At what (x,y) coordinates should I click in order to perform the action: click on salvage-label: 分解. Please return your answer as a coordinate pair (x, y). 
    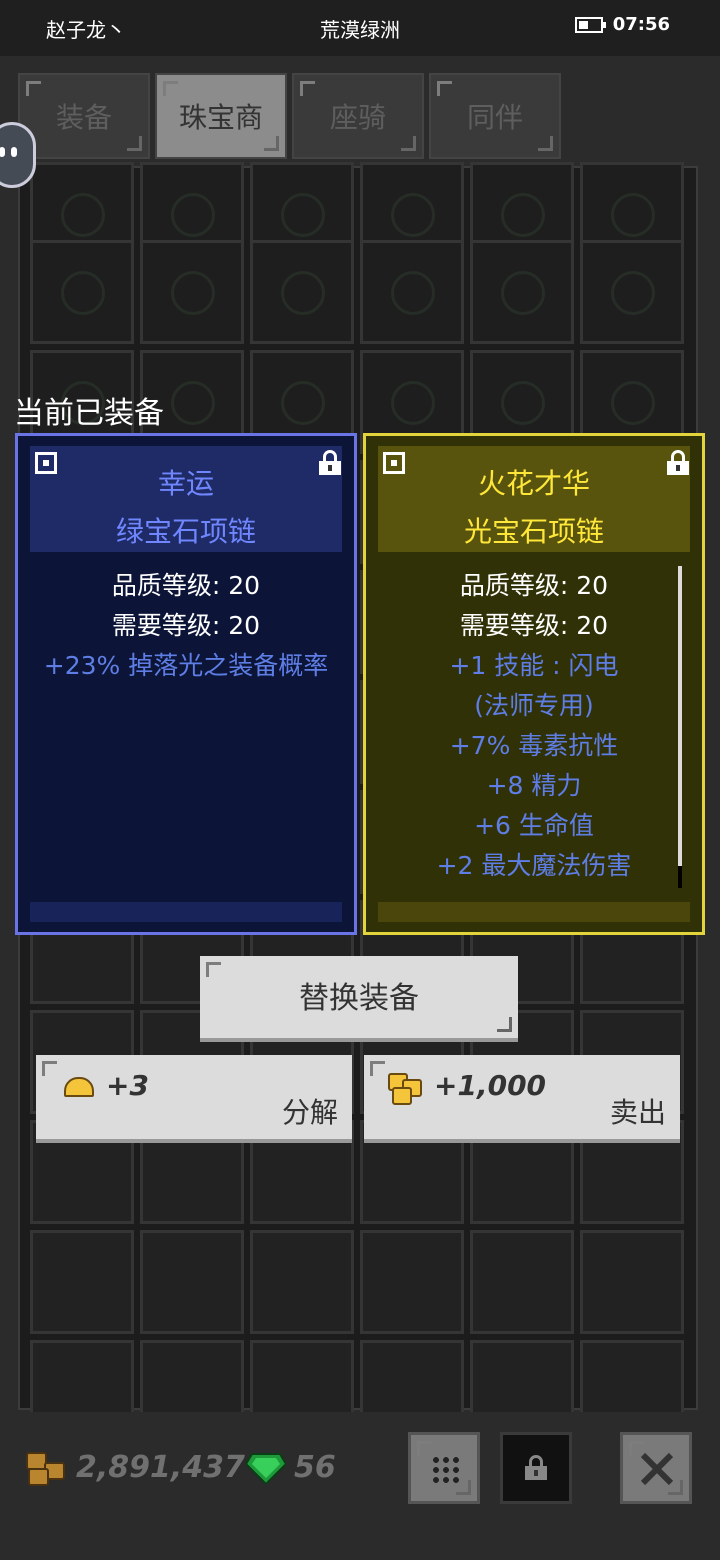
    Looking at the image, I should click on (309, 1112).